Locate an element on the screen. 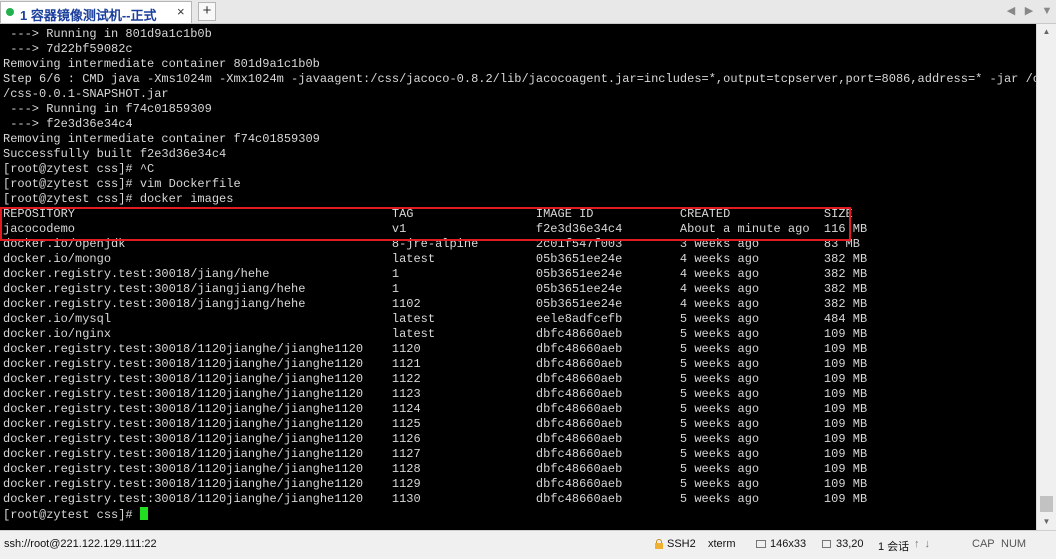 The width and height of the screenshot is (1056, 559). tab-list-menu-icon: ▼ is located at coordinates (1047, 11).